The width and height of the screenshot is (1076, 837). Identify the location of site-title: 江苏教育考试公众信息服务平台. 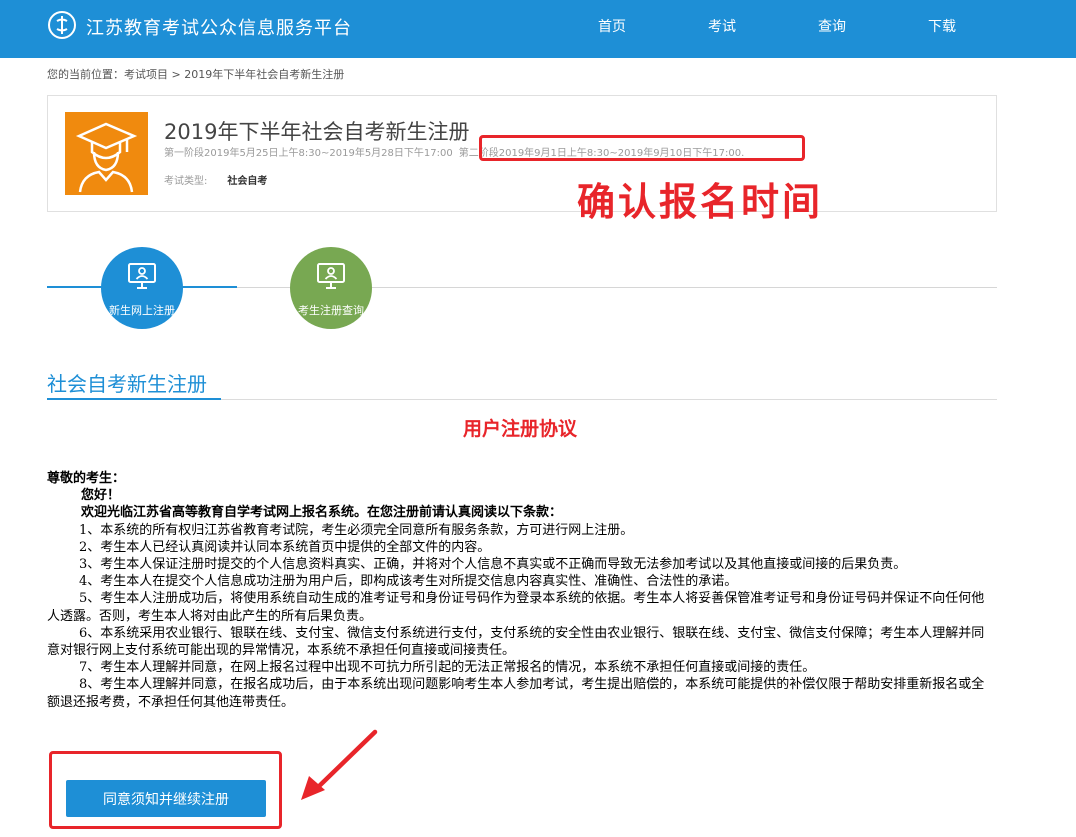
(219, 27).